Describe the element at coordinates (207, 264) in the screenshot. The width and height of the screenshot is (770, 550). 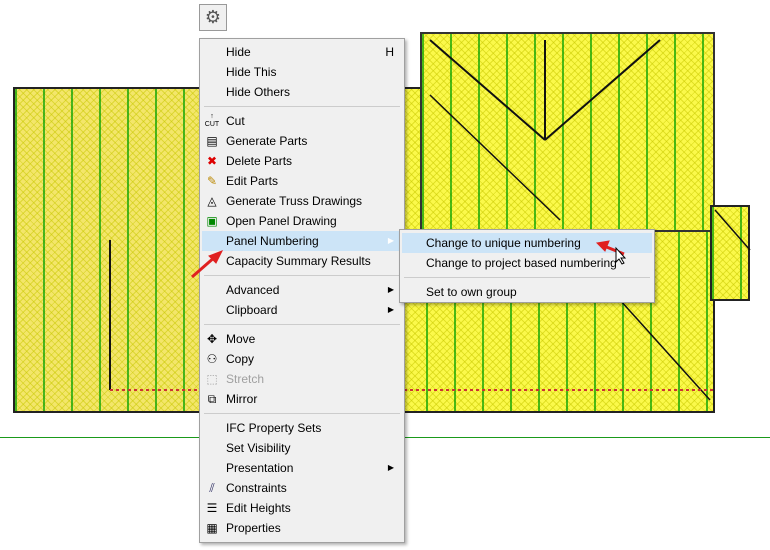
I see `annotation-arrow-icon` at that location.